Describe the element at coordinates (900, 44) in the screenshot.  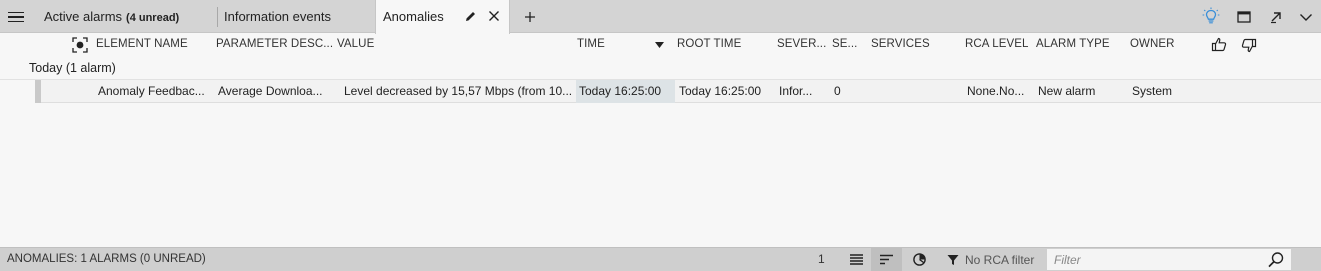
I see `column-services: SERVICES` at that location.